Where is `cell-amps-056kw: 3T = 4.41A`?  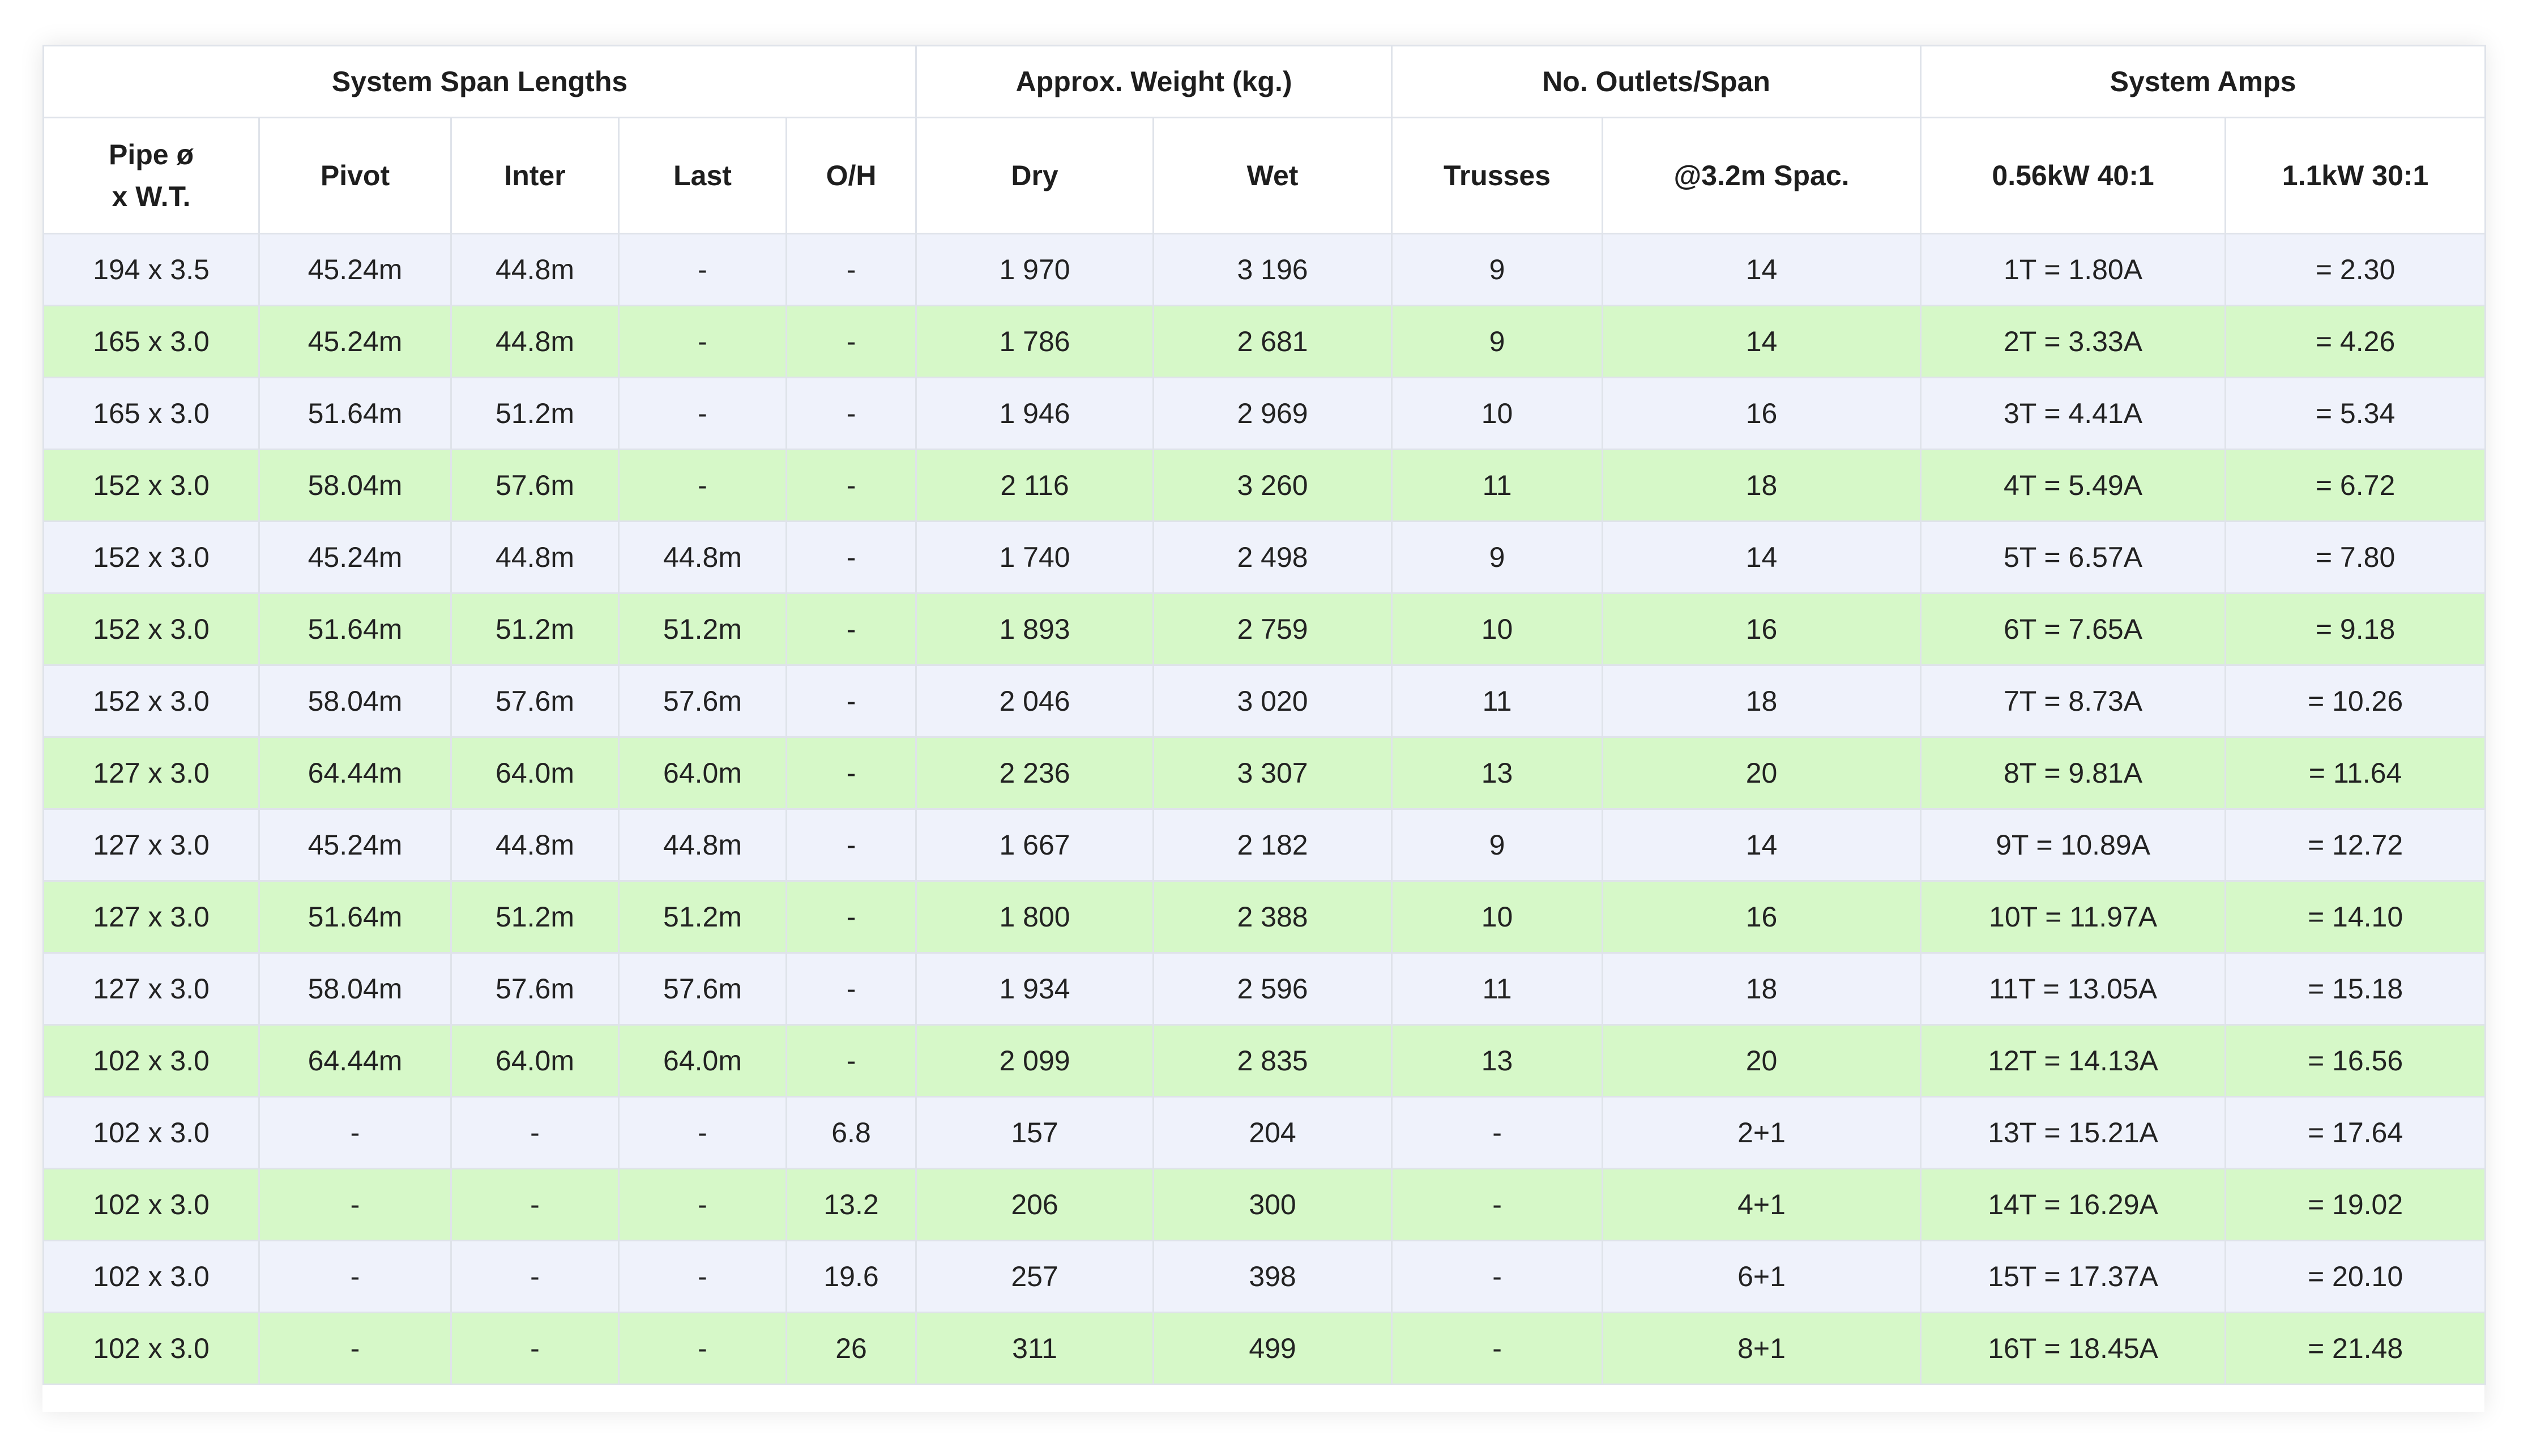
cell-amps-056kw: 3T = 4.41A is located at coordinates (2073, 413).